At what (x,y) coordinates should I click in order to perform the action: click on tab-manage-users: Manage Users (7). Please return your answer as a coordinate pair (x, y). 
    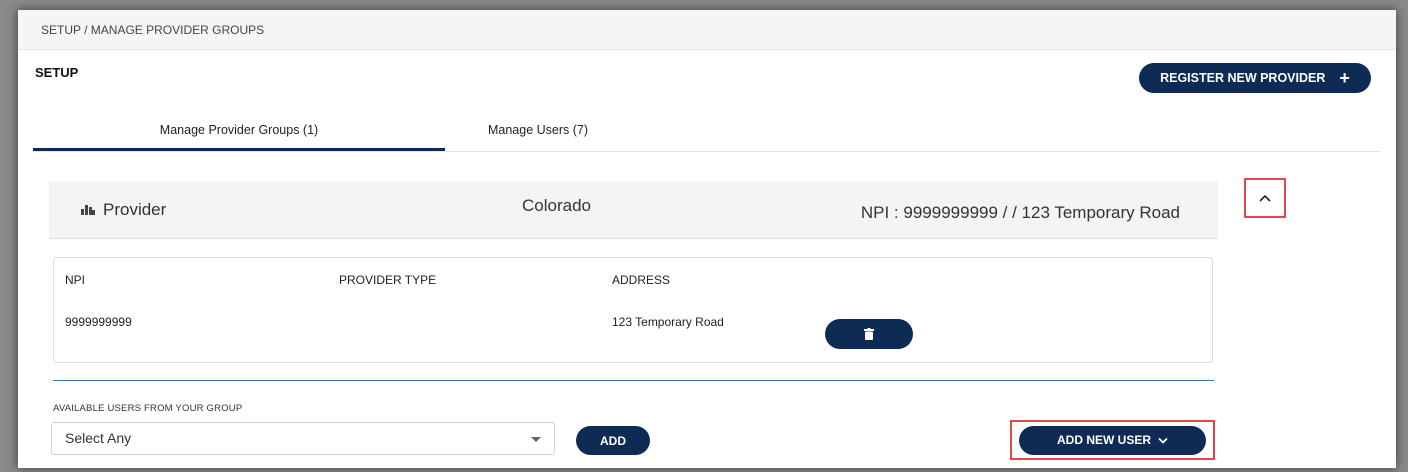
    Looking at the image, I should click on (538, 130).